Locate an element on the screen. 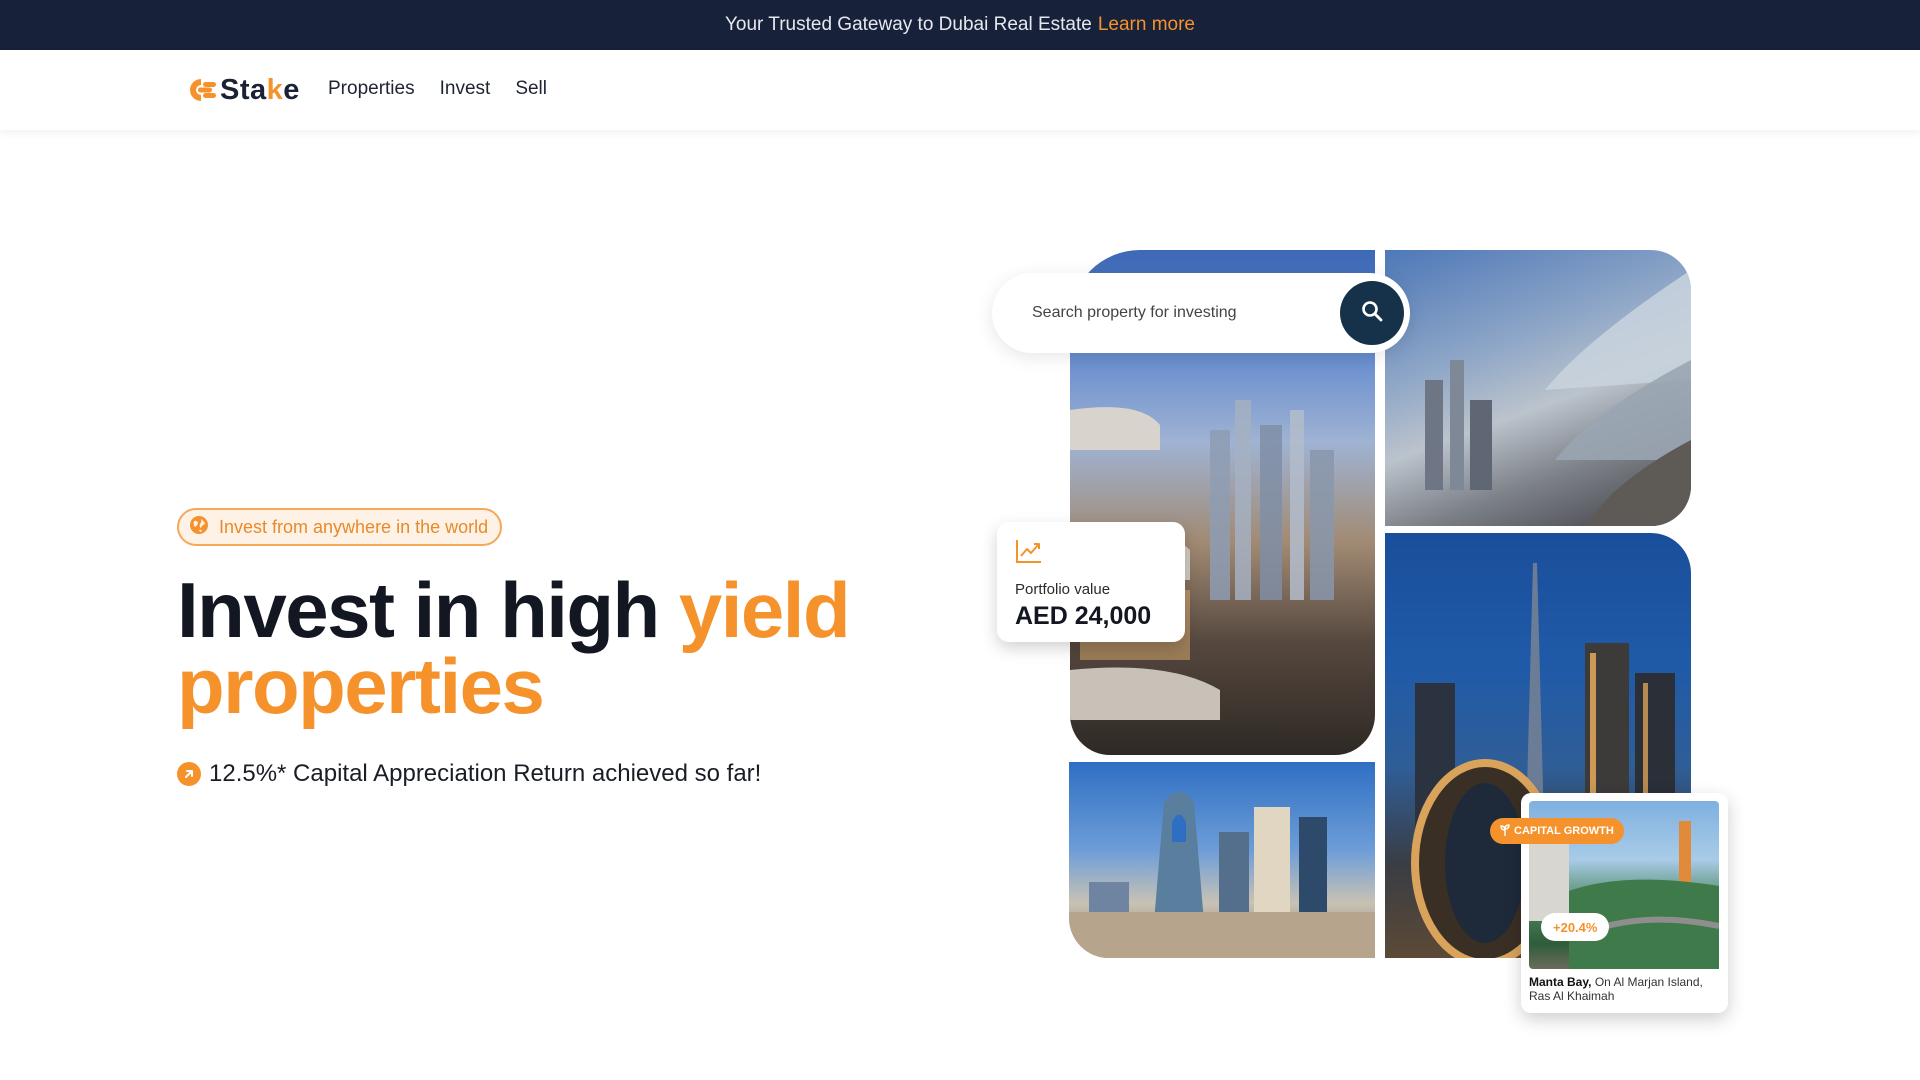 The height and width of the screenshot is (1080, 1920). portfolio-value-card: Portfolio value AED 24,000 is located at coordinates (1091, 582).